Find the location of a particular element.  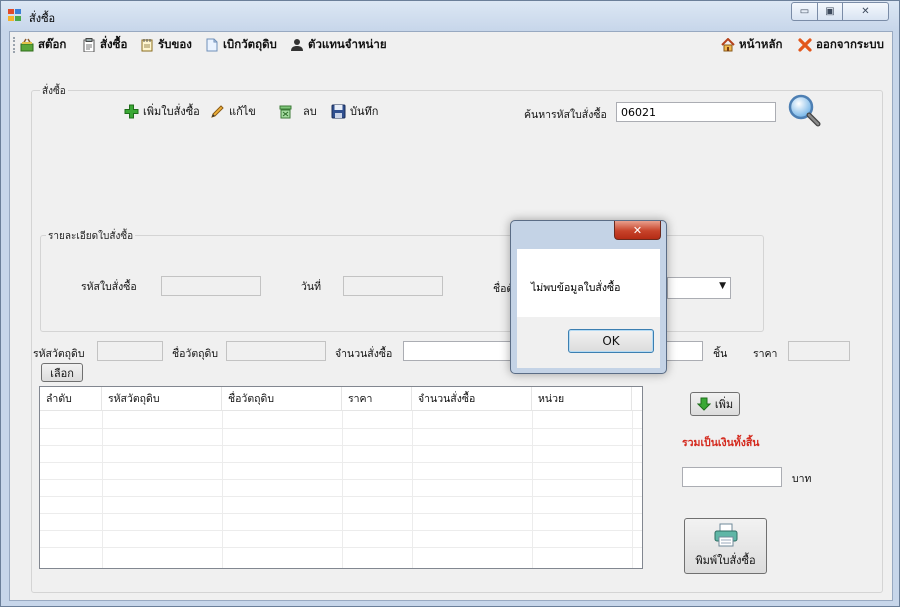

delete-button: ลบ is located at coordinates (297, 111).